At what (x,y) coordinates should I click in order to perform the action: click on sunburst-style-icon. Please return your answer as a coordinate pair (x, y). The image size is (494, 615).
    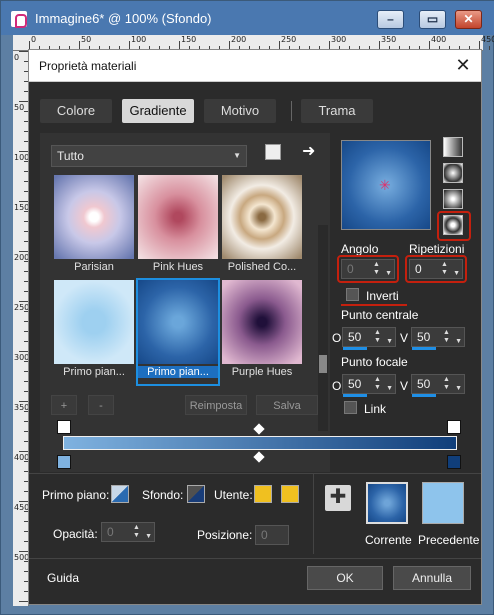
    Looking at the image, I should click on (453, 199).